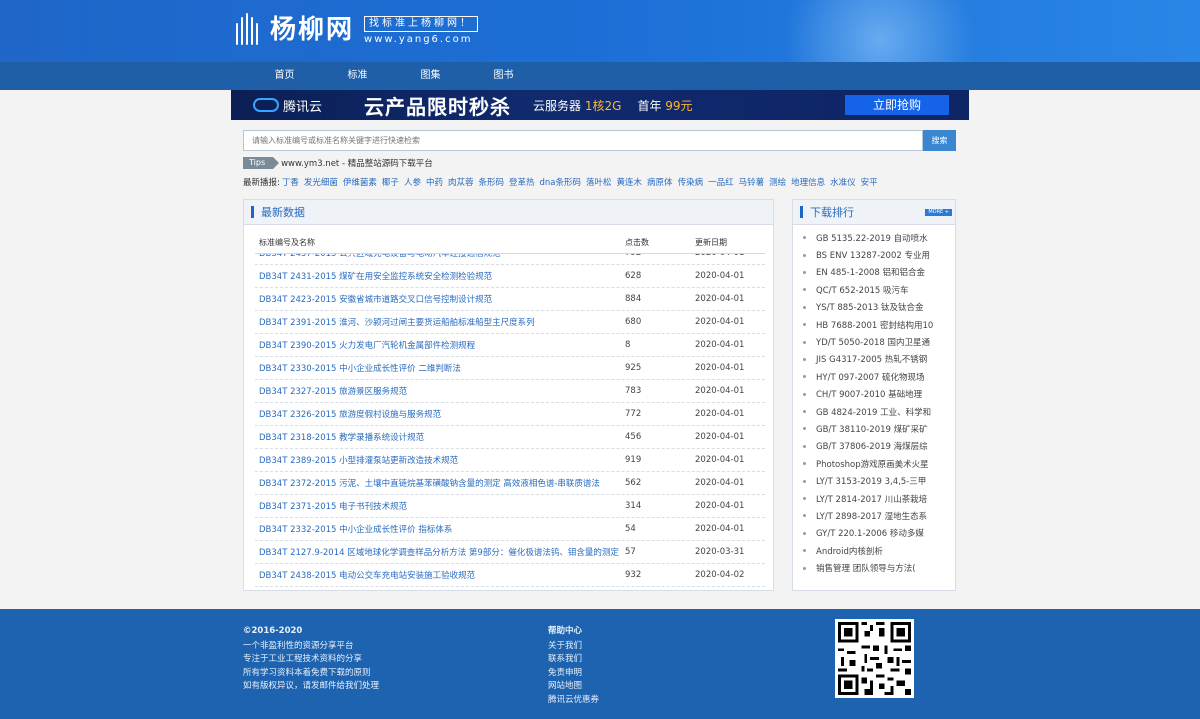 The height and width of the screenshot is (719, 1200). Describe the element at coordinates (878, 428) in the screenshot. I see `rank-item: GB/T 38110-2019 煤矿采矿` at that location.